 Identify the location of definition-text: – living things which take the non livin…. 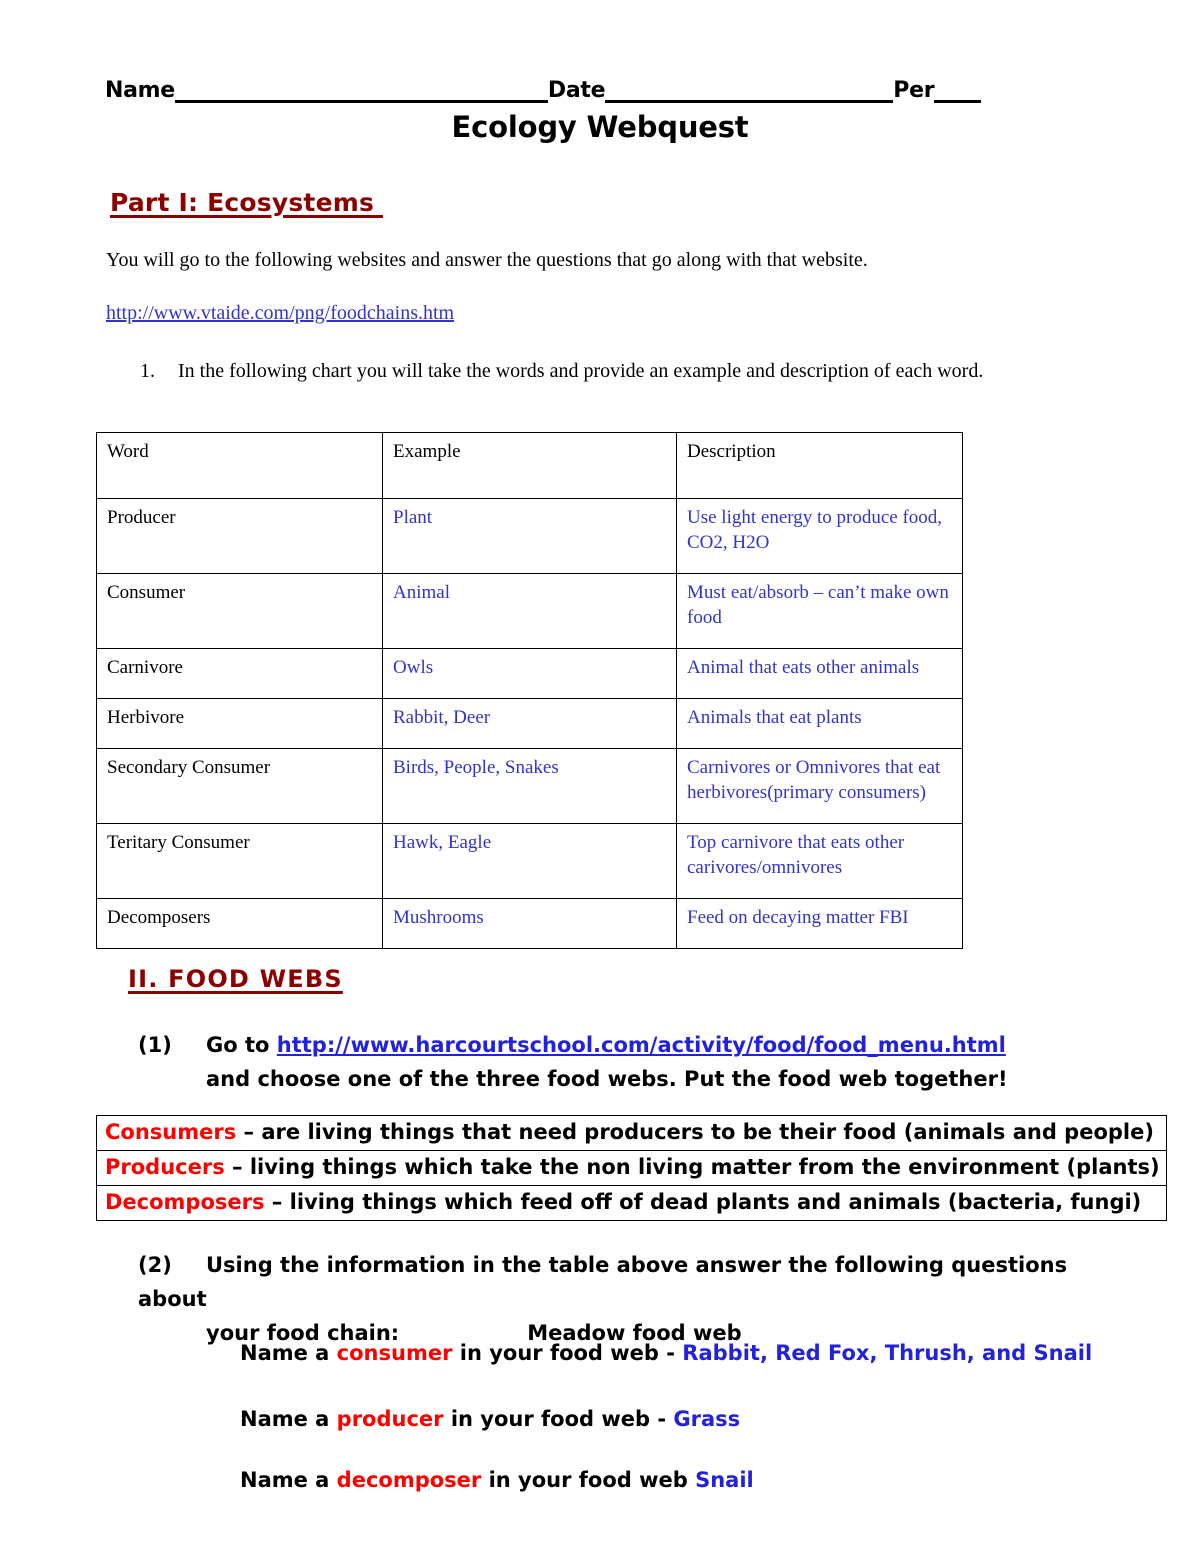
(692, 1167).